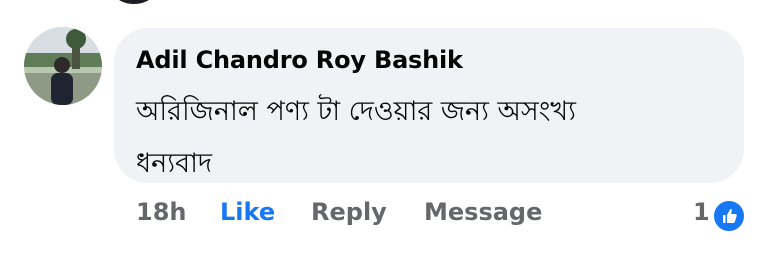  Describe the element at coordinates (247, 212) in the screenshot. I see `like-button: Like` at that location.